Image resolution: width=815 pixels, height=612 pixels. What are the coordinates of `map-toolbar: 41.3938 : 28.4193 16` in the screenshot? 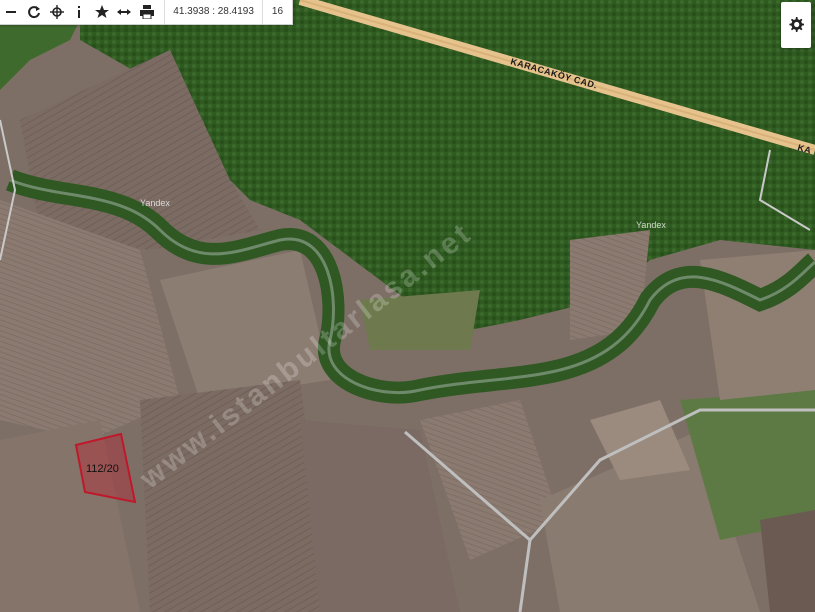 It's located at (146, 12).